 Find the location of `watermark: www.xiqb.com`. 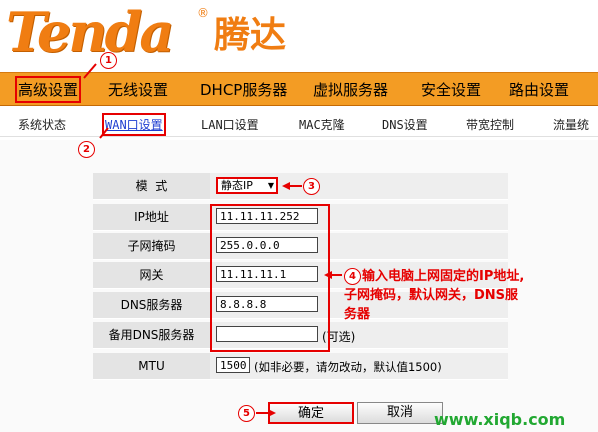

watermark: www.xiqb.com is located at coordinates (500, 419).